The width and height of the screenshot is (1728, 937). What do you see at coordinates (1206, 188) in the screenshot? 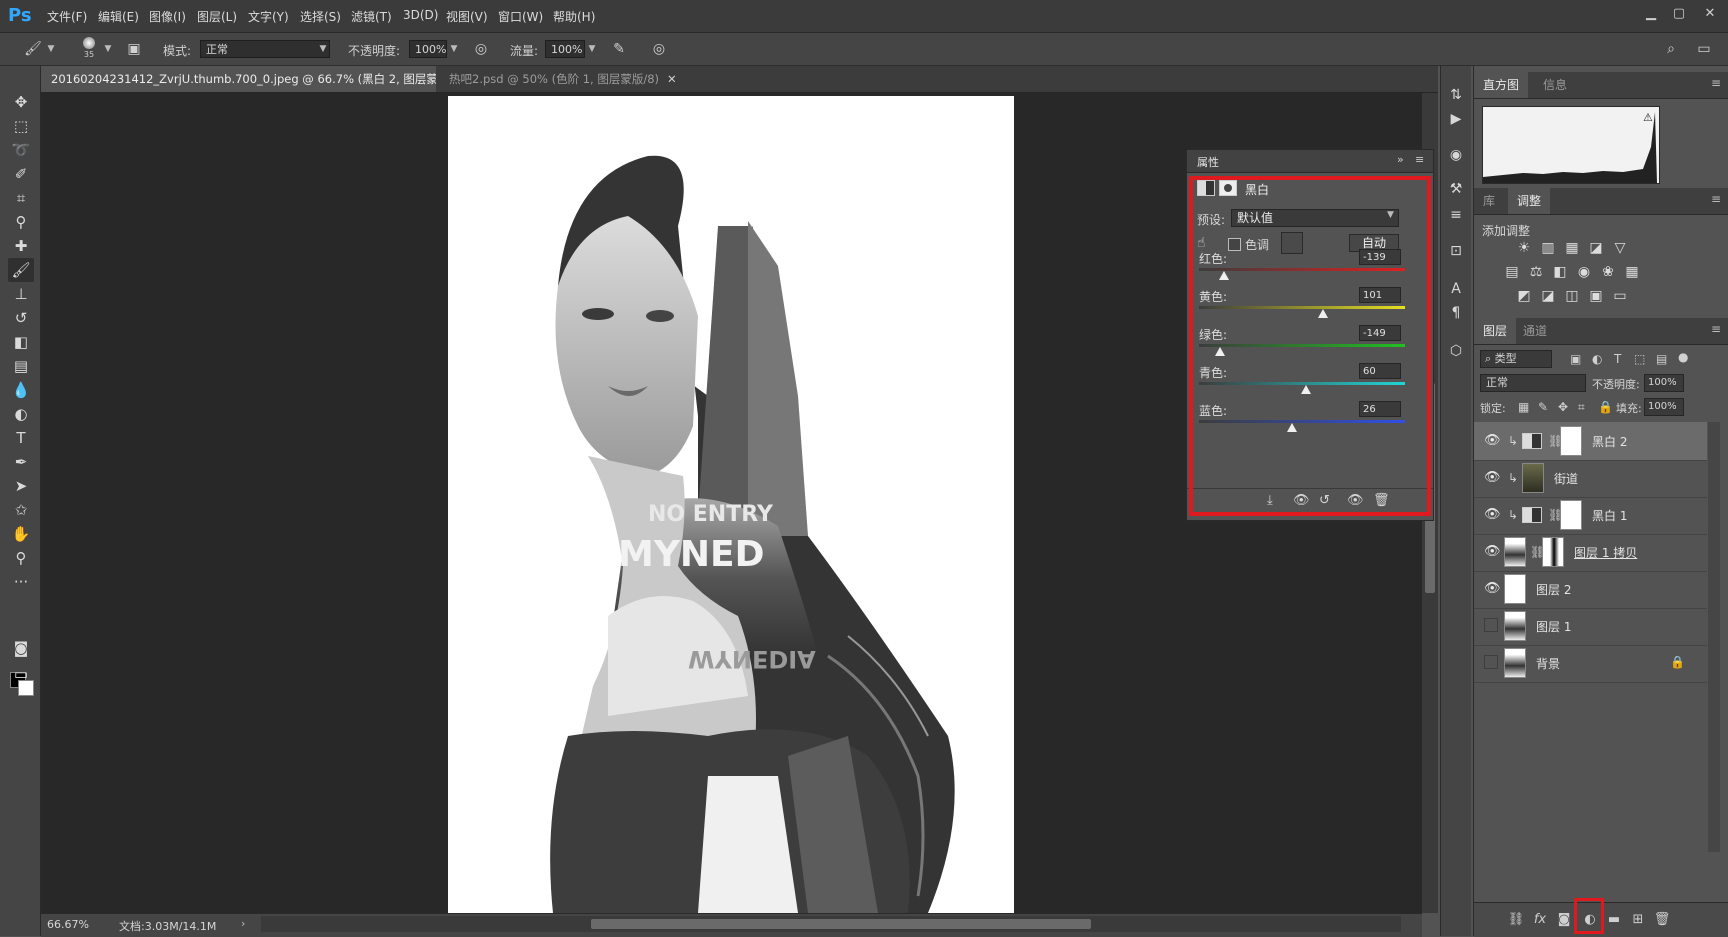
I see `adjustment-layer-icon` at bounding box center [1206, 188].